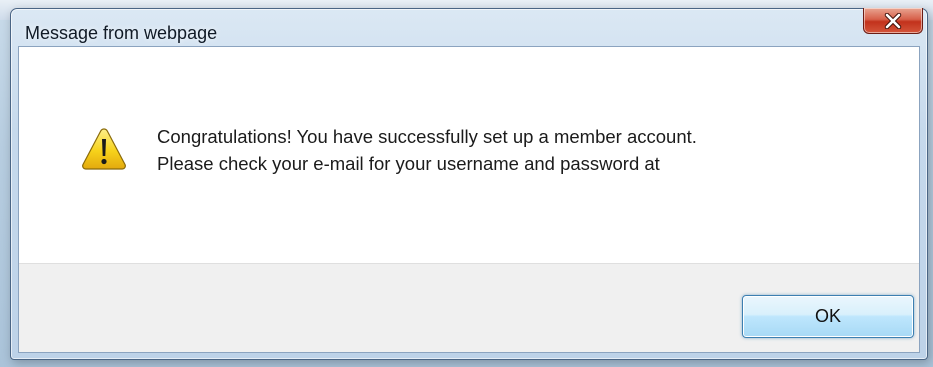 This screenshot has height=367, width=933. I want to click on close-icon, so click(893, 20).